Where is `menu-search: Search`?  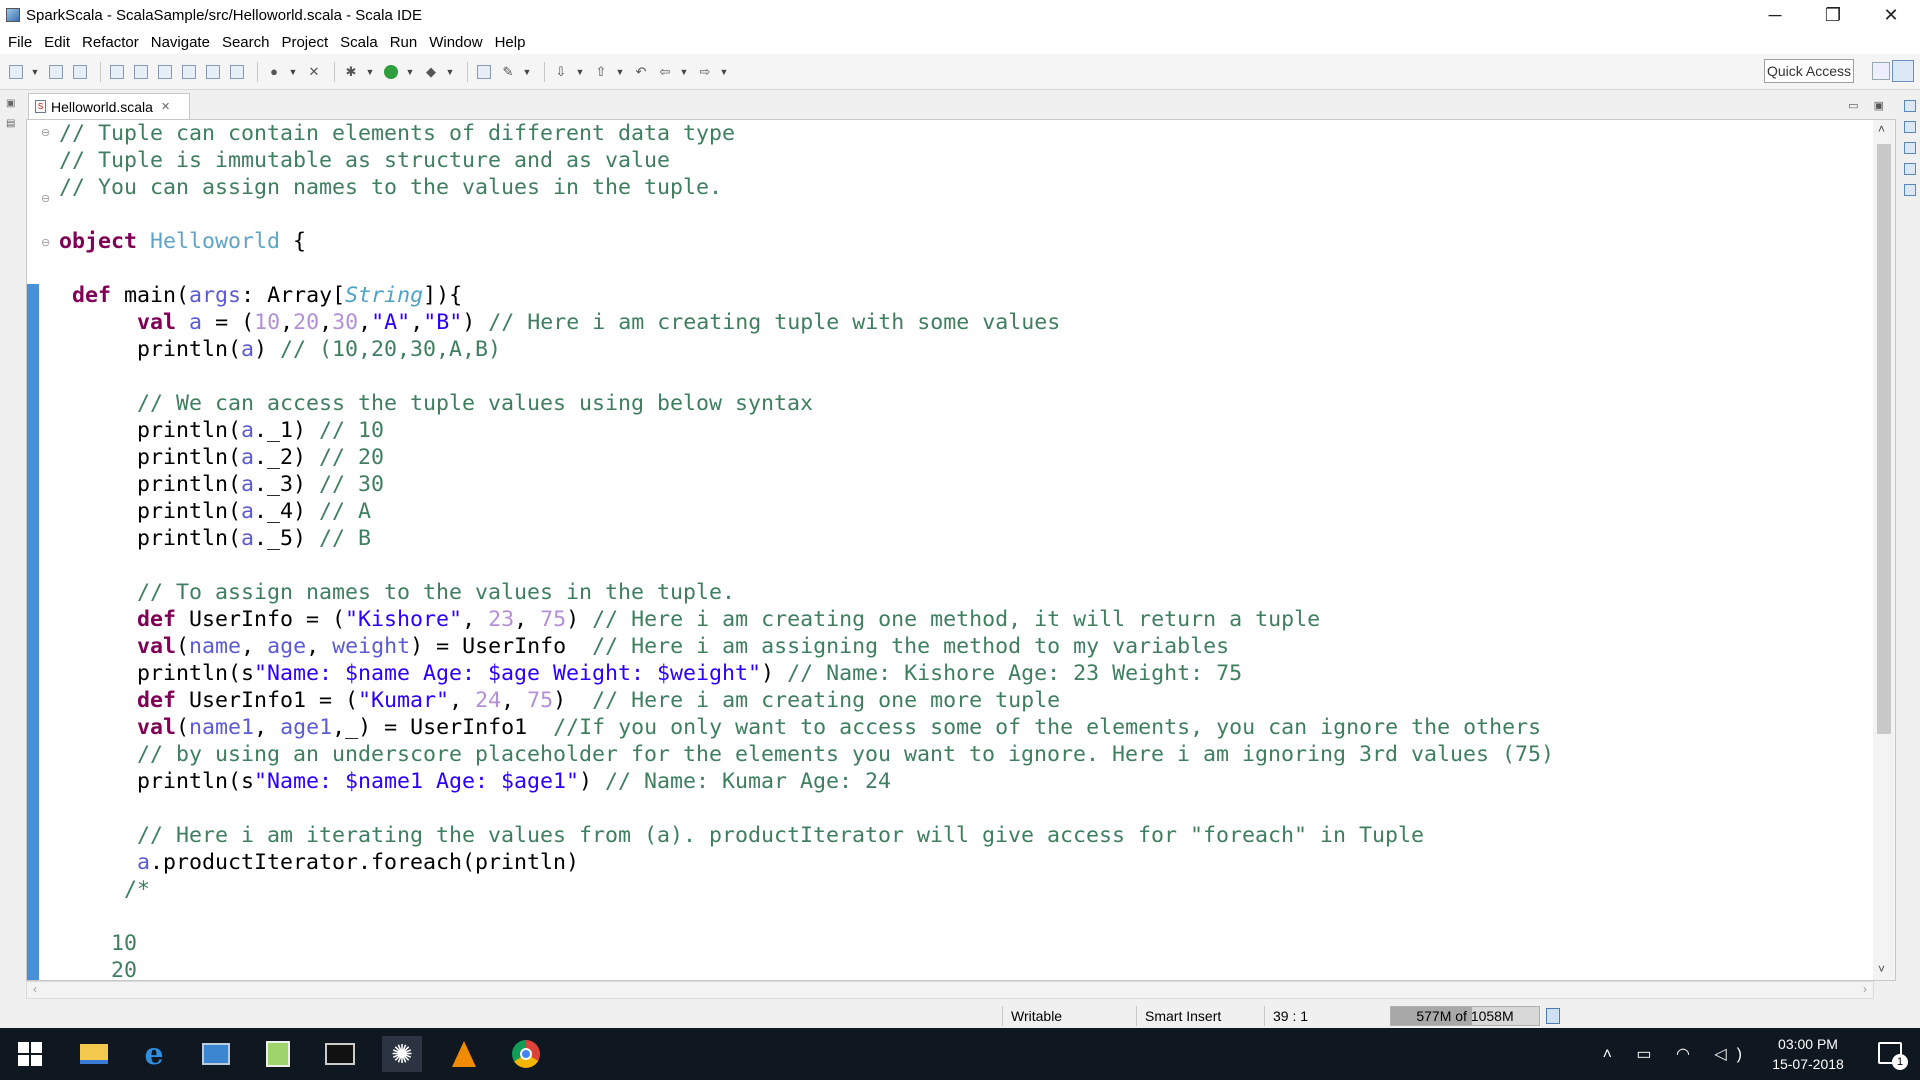
menu-search: Search is located at coordinates (246, 42).